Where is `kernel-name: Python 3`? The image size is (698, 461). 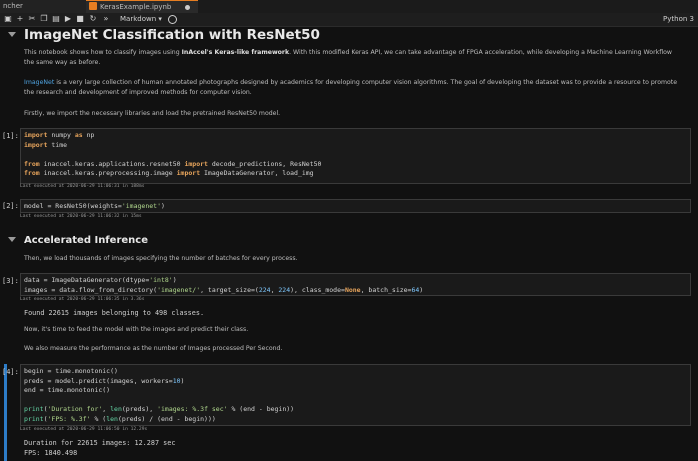 kernel-name: Python 3 is located at coordinates (678, 19).